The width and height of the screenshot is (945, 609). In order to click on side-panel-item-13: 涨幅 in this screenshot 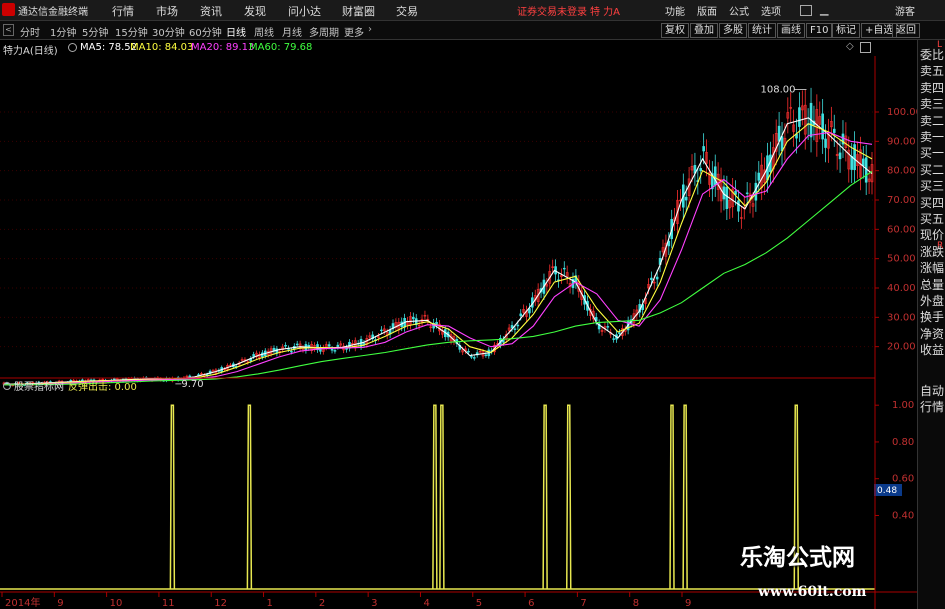, I will do `click(932, 268)`.